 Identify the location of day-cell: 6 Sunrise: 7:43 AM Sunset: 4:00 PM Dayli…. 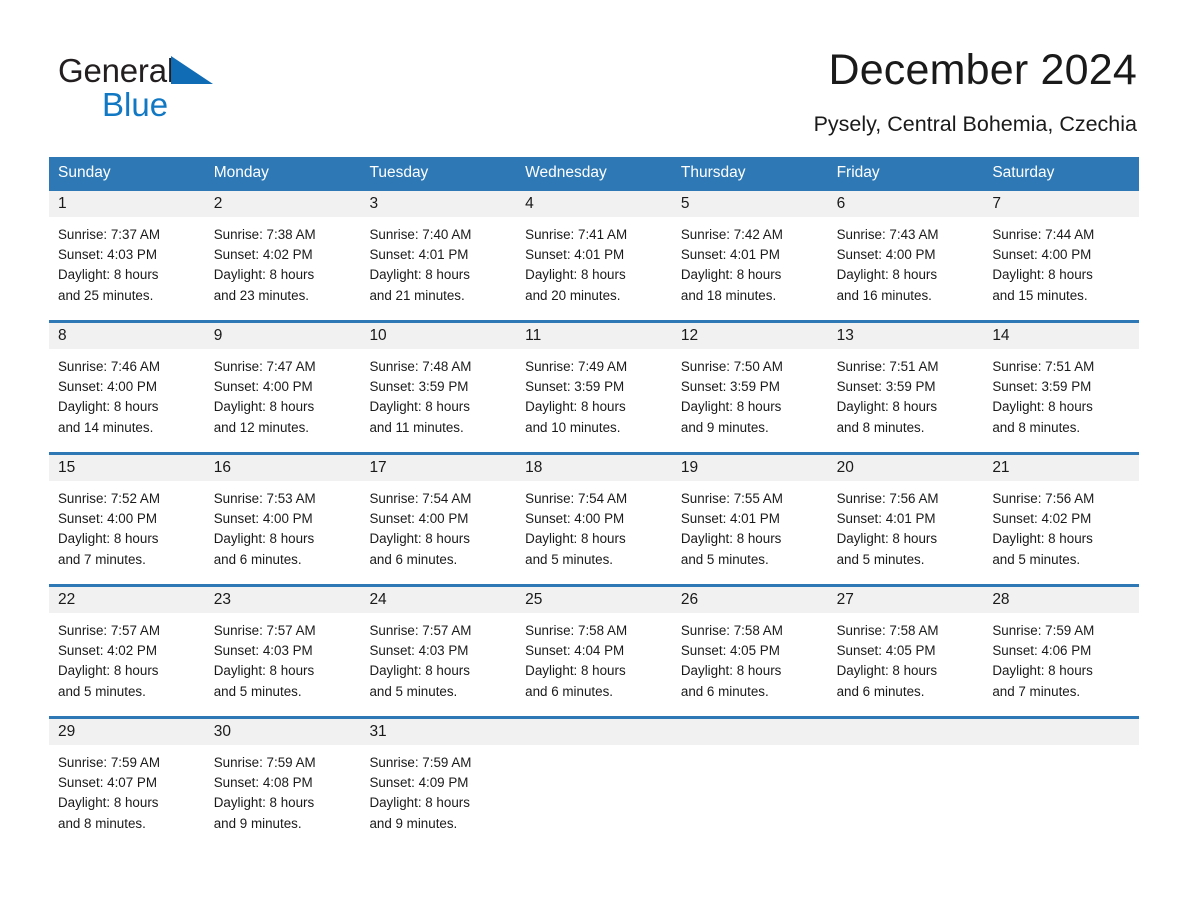
(905, 255).